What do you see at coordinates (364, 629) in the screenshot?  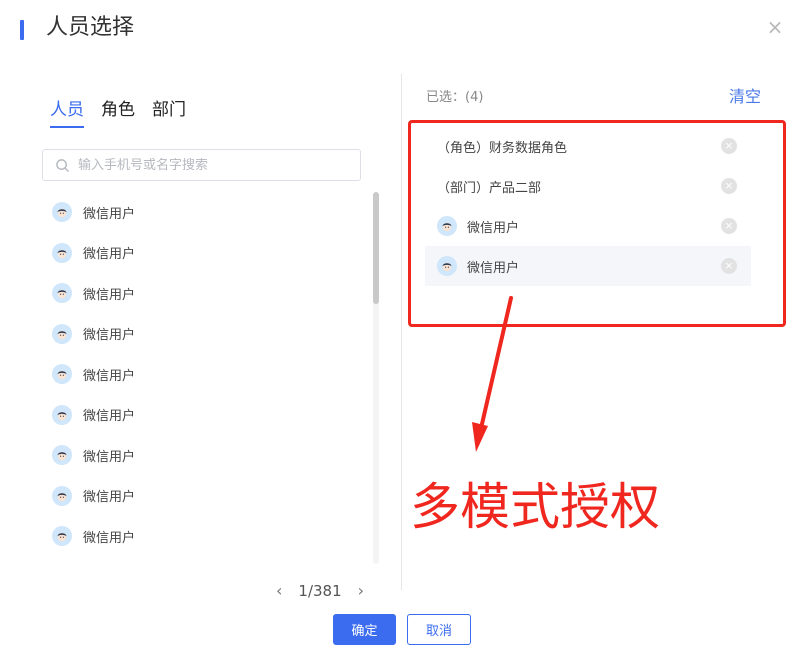 I see `confirm-button: 确定` at bounding box center [364, 629].